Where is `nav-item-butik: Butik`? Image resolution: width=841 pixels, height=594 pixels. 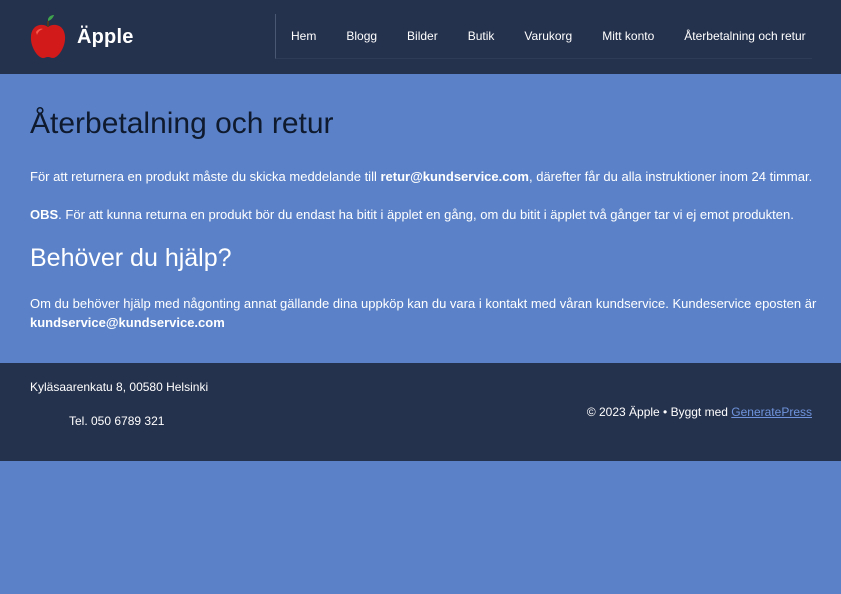 nav-item-butik: Butik is located at coordinates (481, 36).